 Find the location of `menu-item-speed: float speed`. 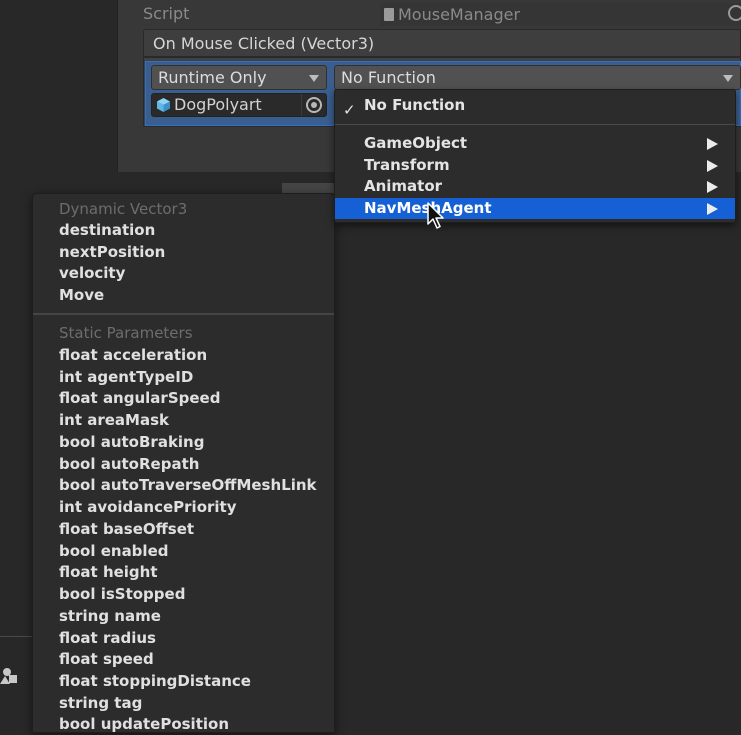

menu-item-speed: float speed is located at coordinates (106, 659).